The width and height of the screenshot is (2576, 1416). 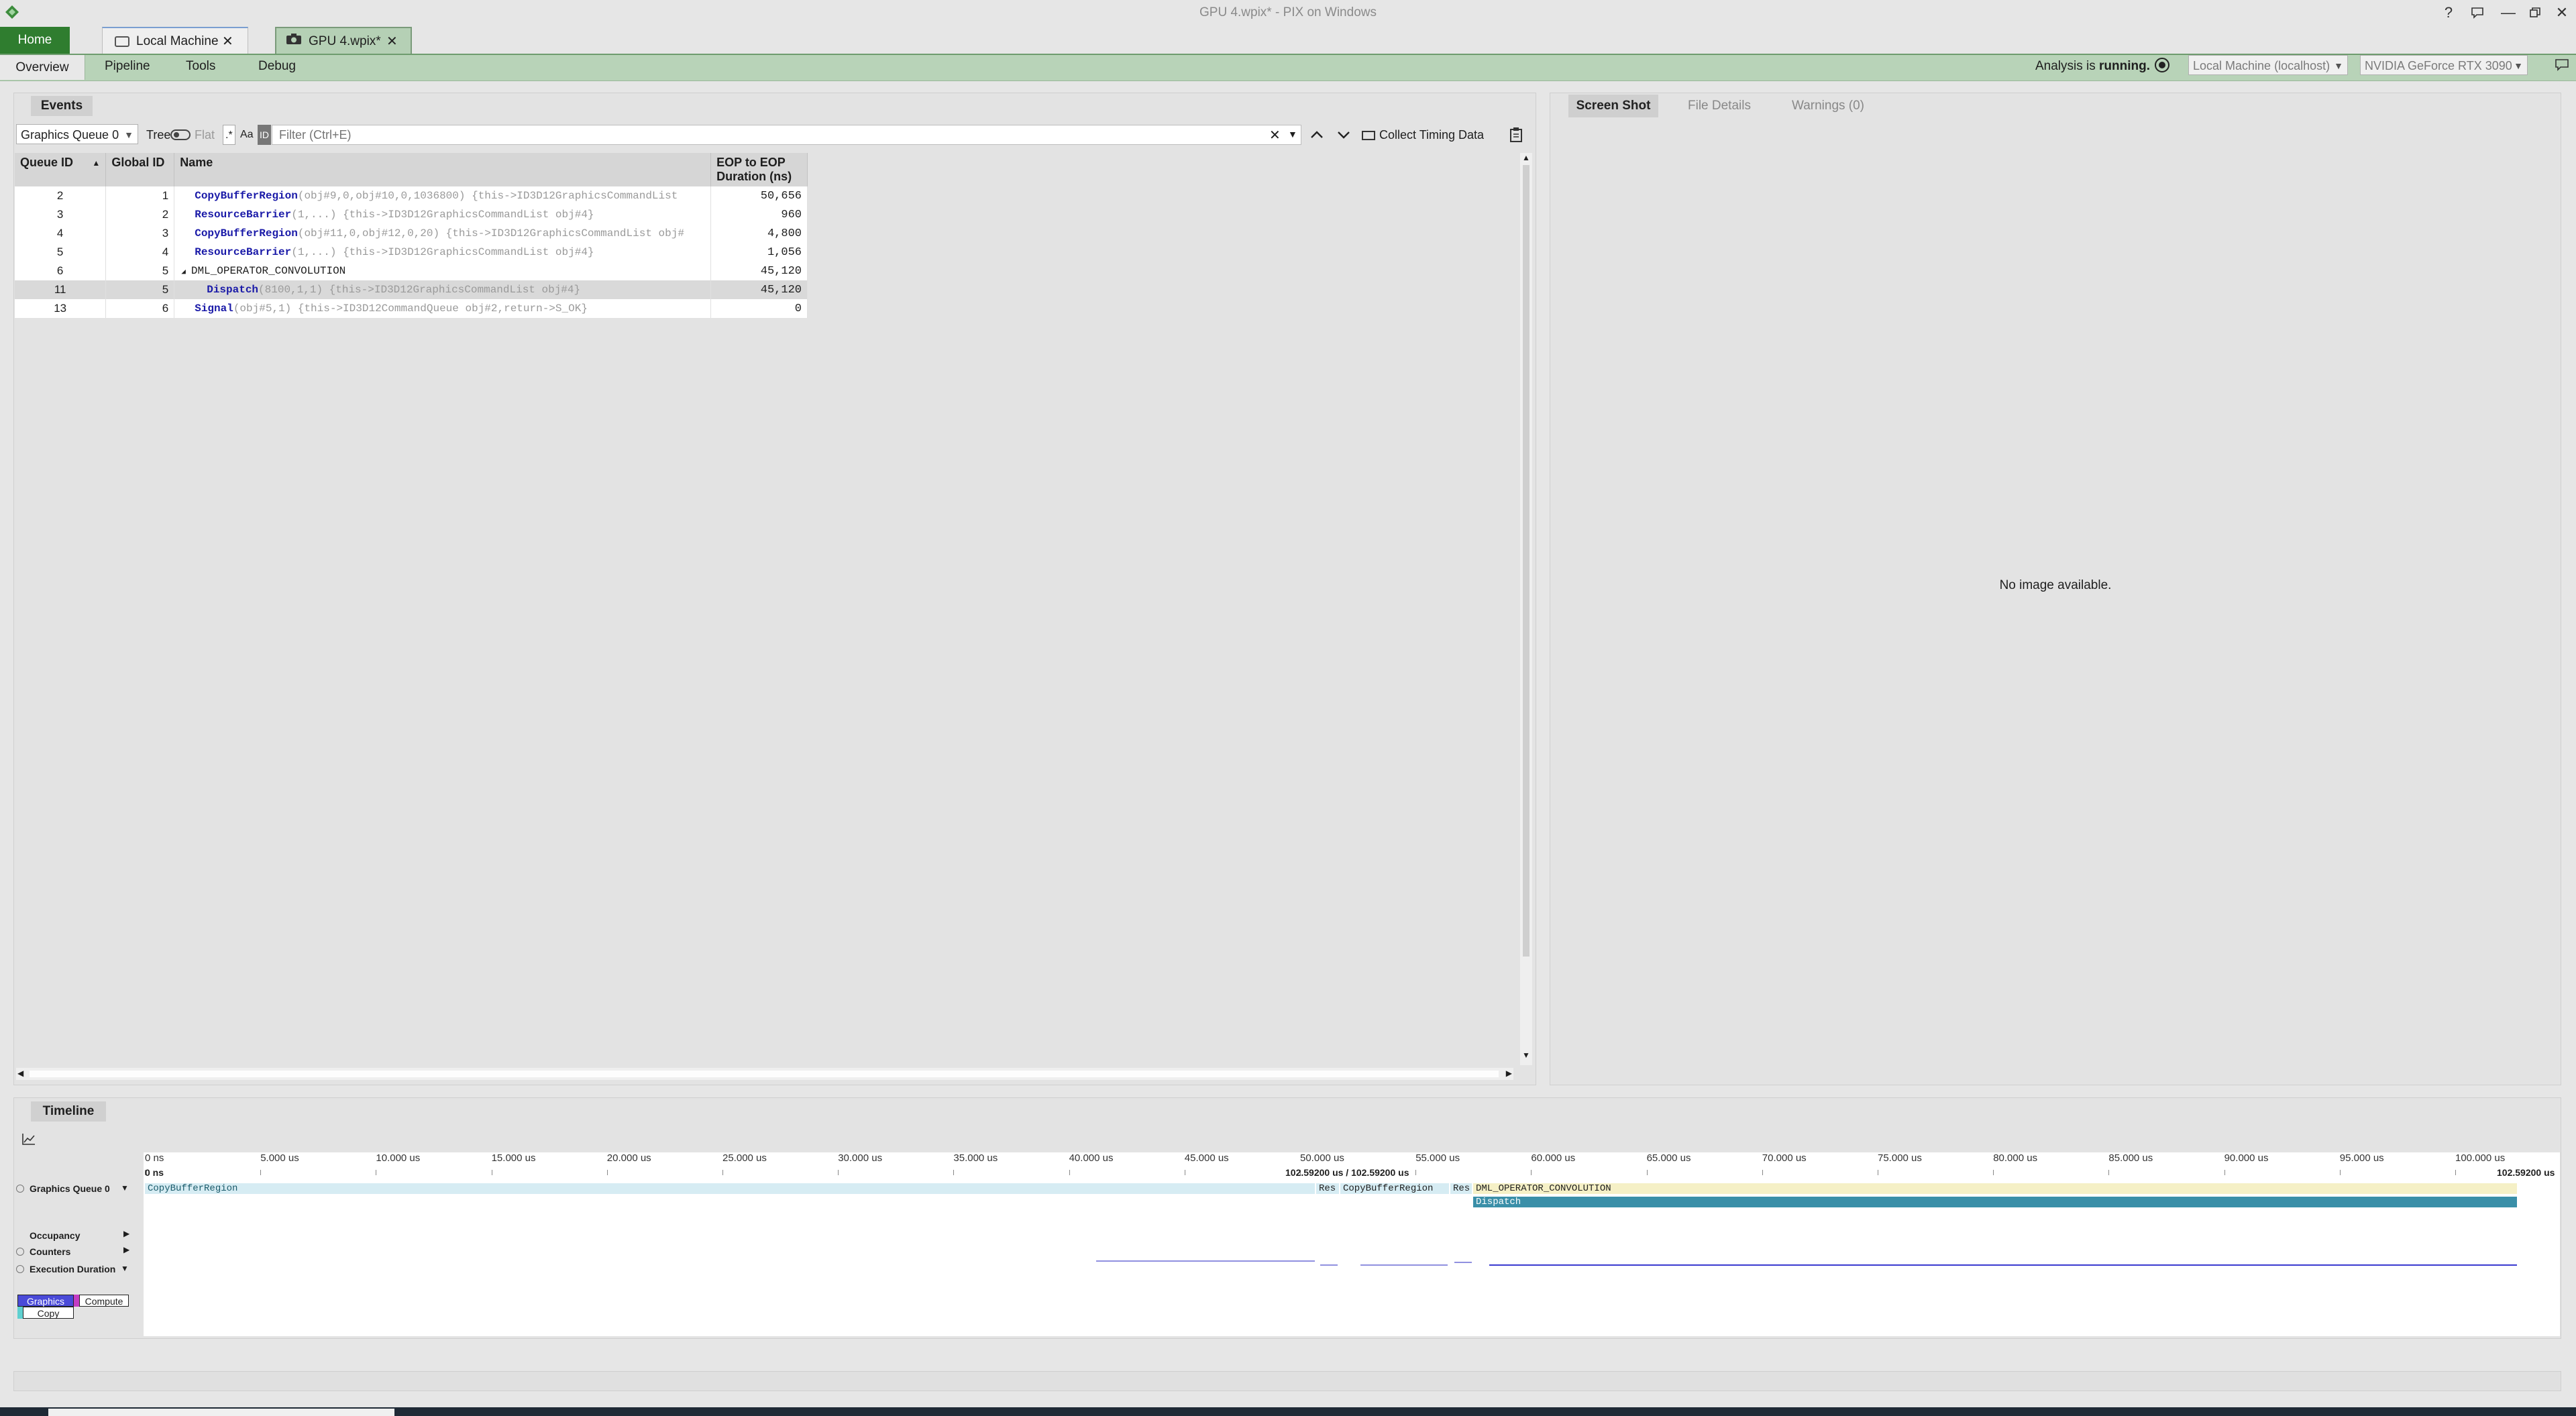 I want to click on match-case-toggle: Aa, so click(x=247, y=135).